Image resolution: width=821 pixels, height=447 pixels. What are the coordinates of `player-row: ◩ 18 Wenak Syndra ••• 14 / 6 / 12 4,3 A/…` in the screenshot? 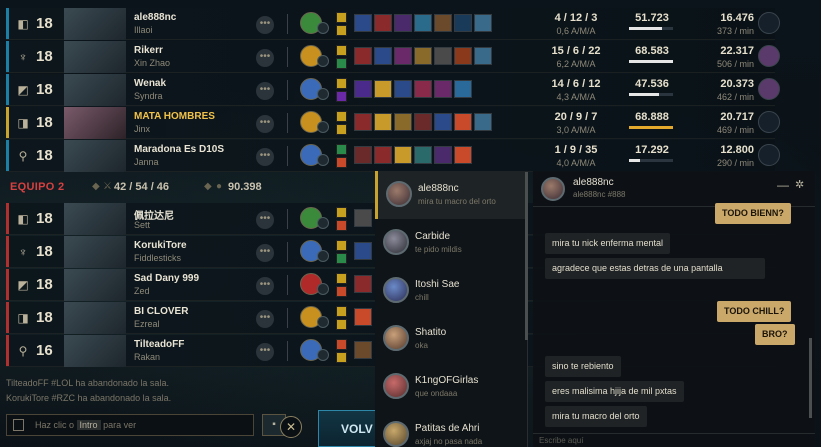 It's located at (393, 90).